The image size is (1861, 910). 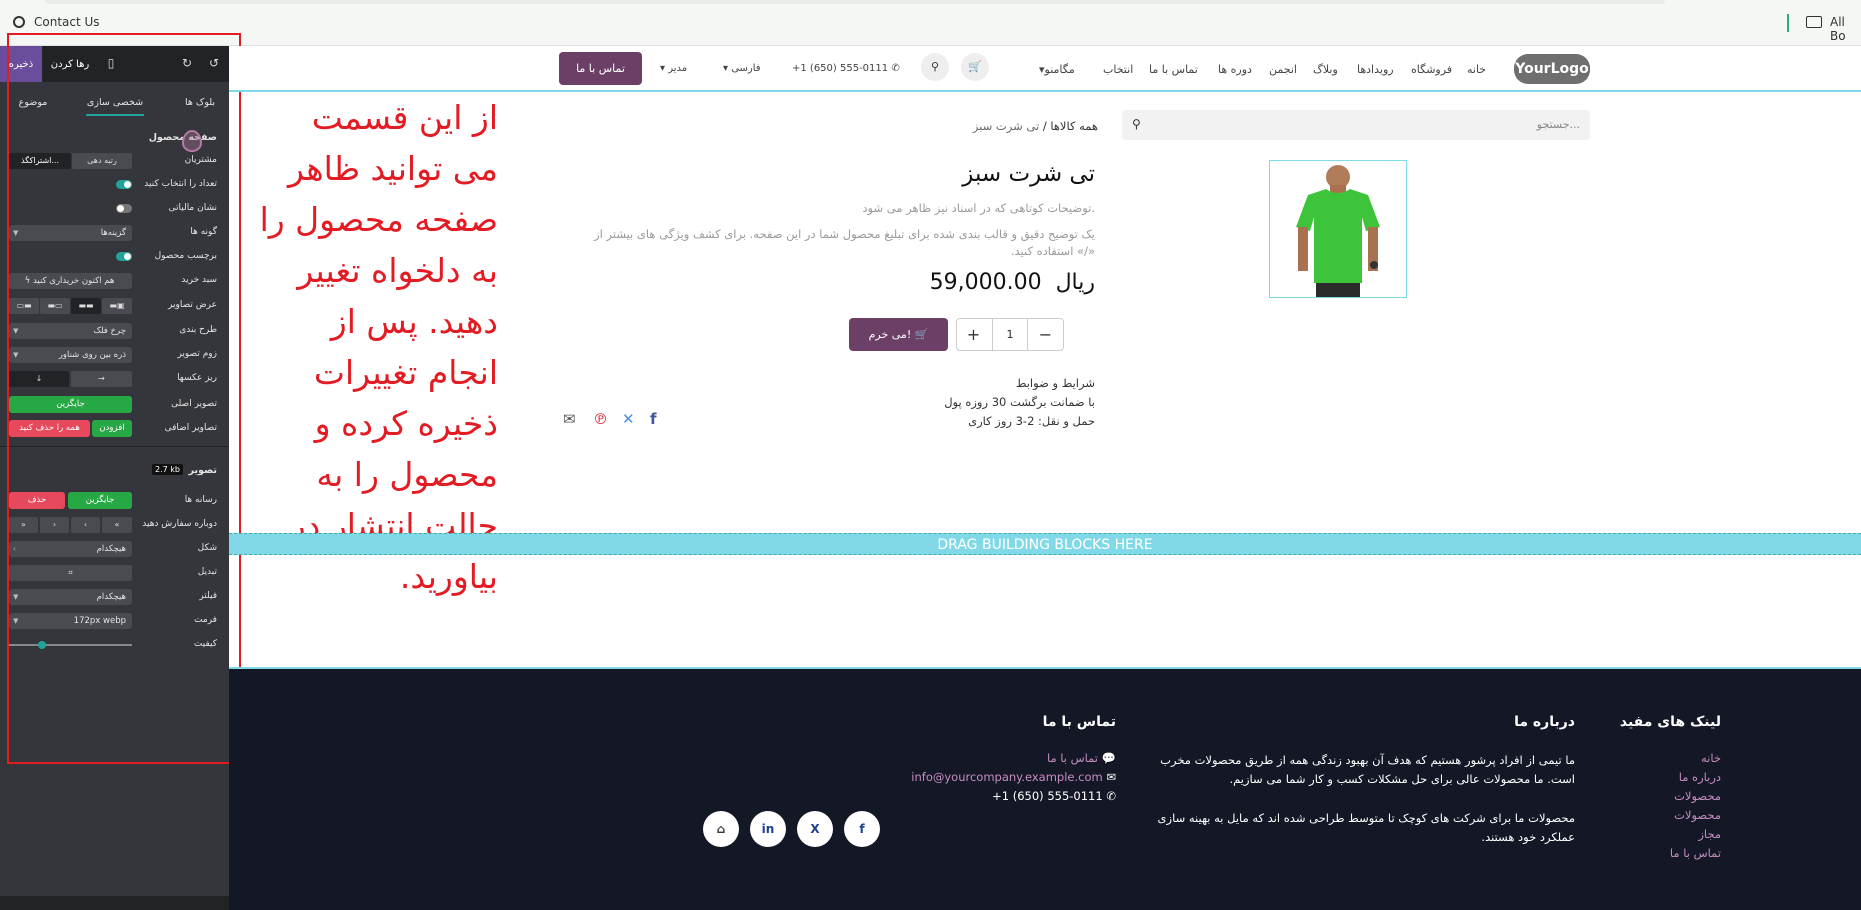 What do you see at coordinates (67, 22) in the screenshot?
I see `bookmark-contact-us: Contact Us` at bounding box center [67, 22].